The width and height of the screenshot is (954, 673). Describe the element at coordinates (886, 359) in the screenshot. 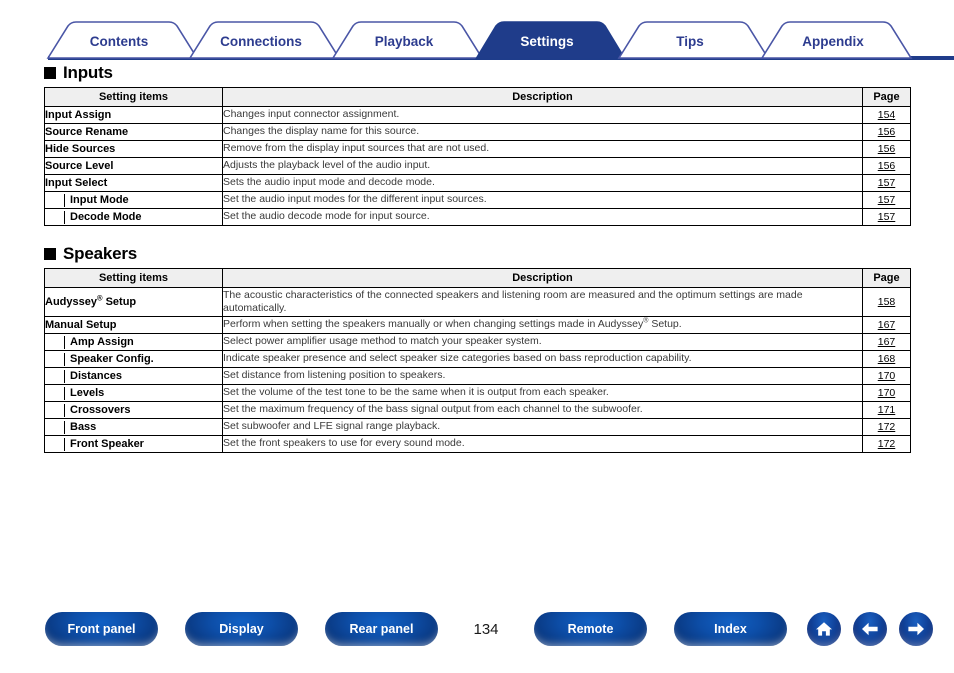

I see `page-ref: 168` at that location.